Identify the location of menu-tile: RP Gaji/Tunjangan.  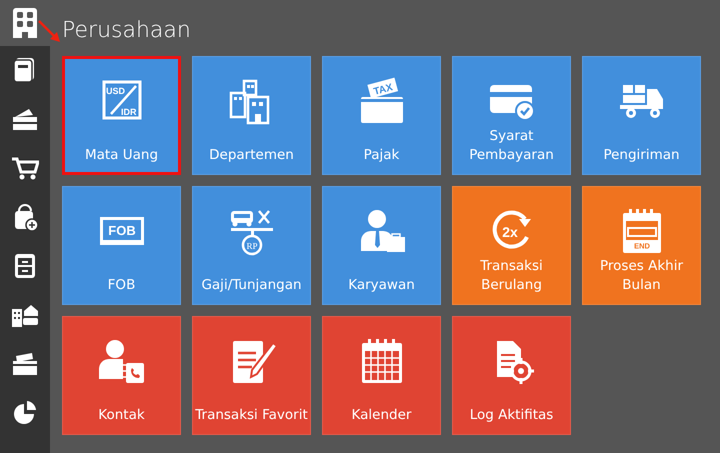
(251, 245).